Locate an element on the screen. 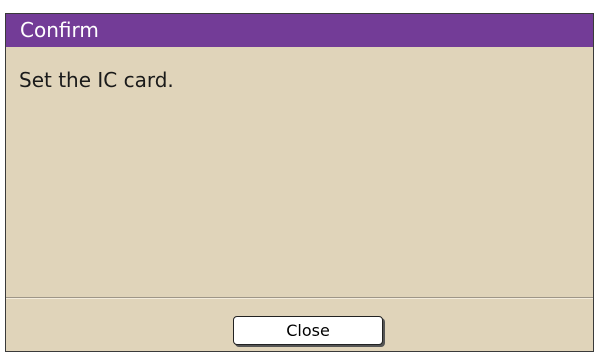 The height and width of the screenshot is (358, 603). dialog-footer: Close is located at coordinates (299, 324).